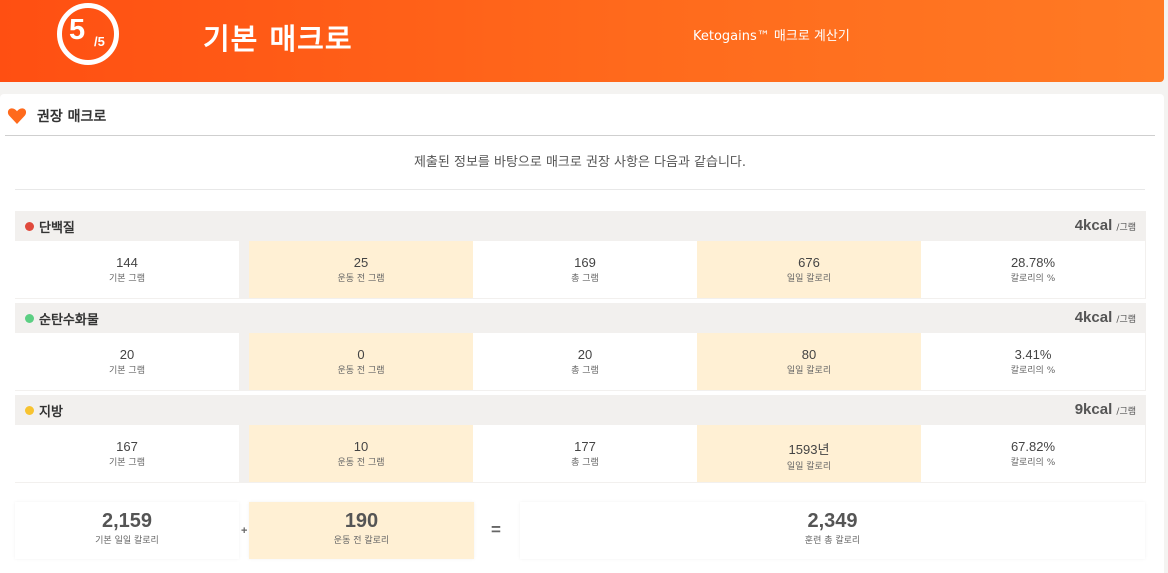  I want to click on cell-daily-calories: 676 일일 칼로리, so click(809, 269).